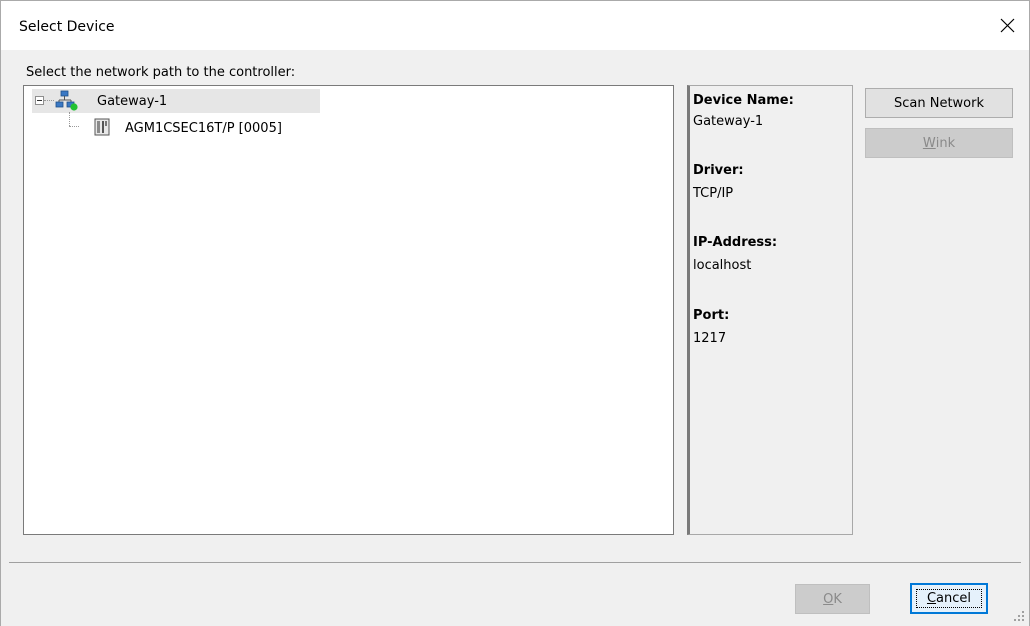 Image resolution: width=1030 pixels, height=626 pixels. What do you see at coordinates (67, 27) in the screenshot?
I see `window-title: Select Device` at bounding box center [67, 27].